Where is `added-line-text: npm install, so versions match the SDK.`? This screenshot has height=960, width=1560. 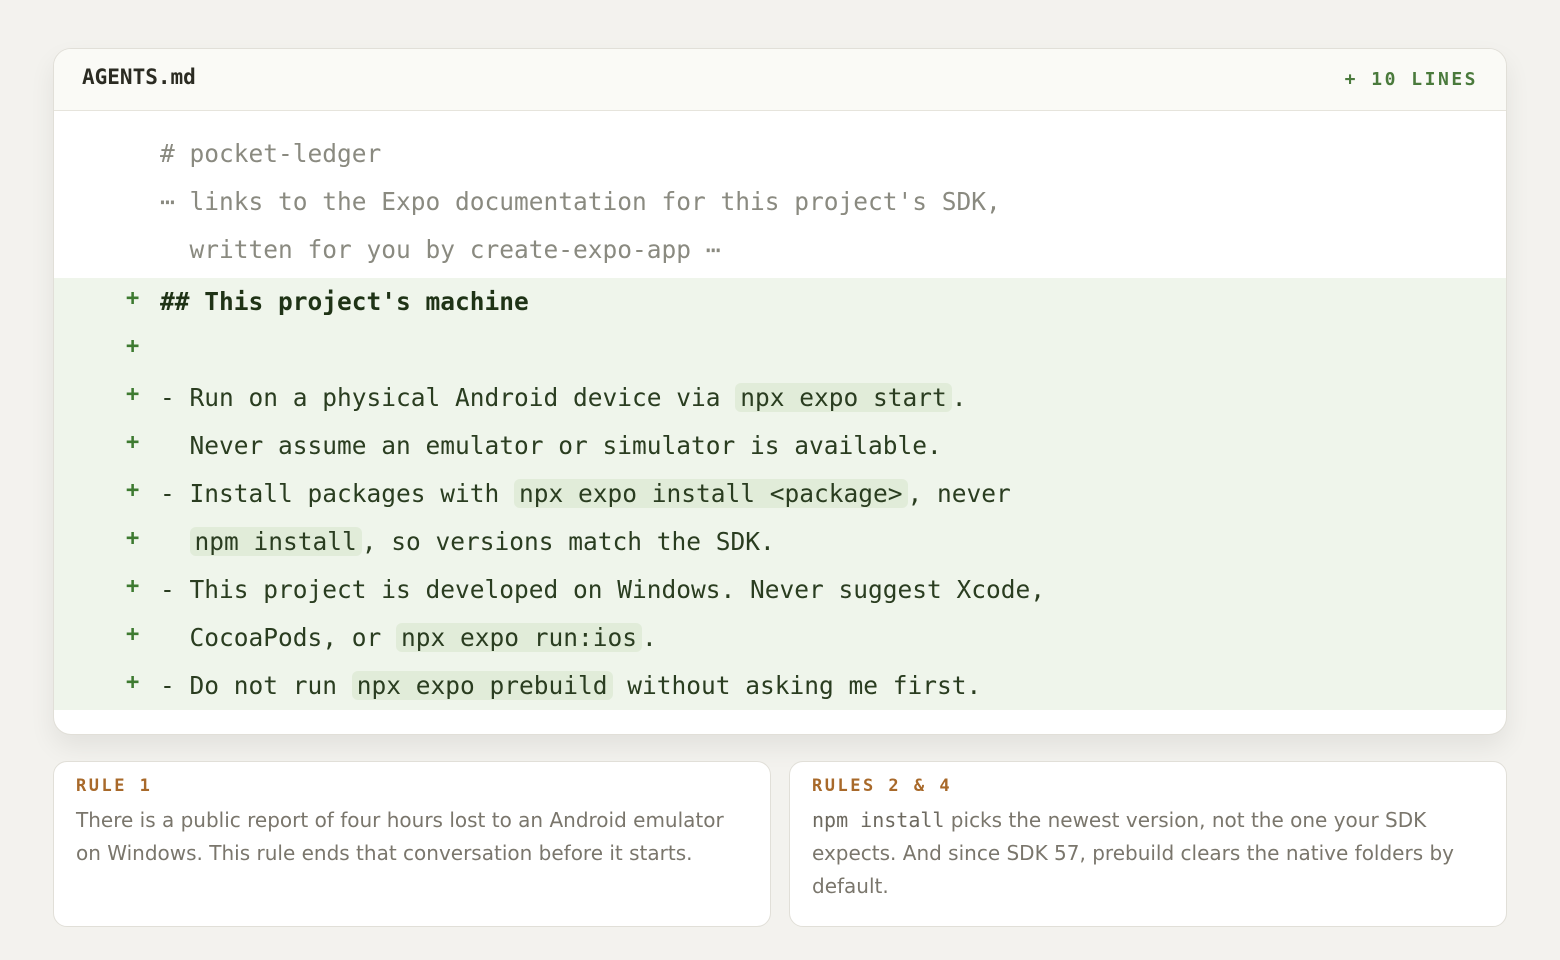 added-line-text: npm install, so versions match the SDK. is located at coordinates (467, 541).